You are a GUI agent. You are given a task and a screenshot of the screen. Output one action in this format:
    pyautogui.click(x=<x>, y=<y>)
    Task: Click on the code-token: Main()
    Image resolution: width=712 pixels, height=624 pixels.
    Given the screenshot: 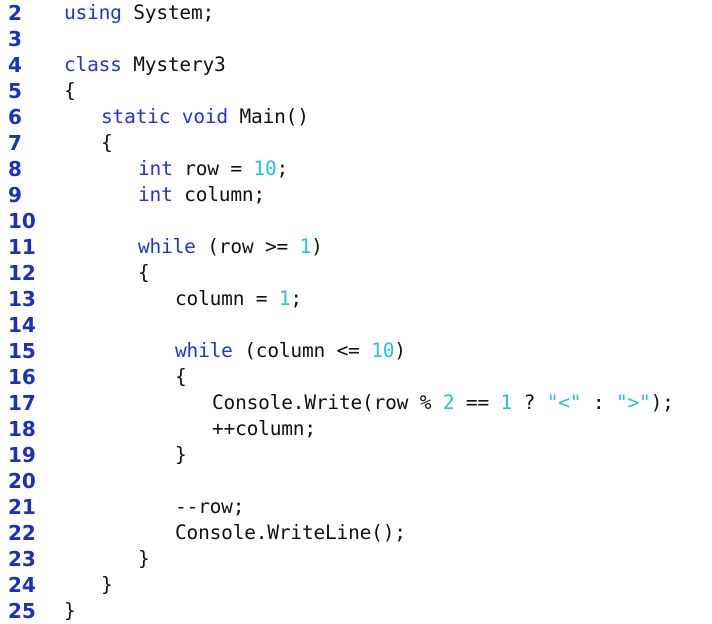 What is the action you would take?
    pyautogui.click(x=268, y=116)
    